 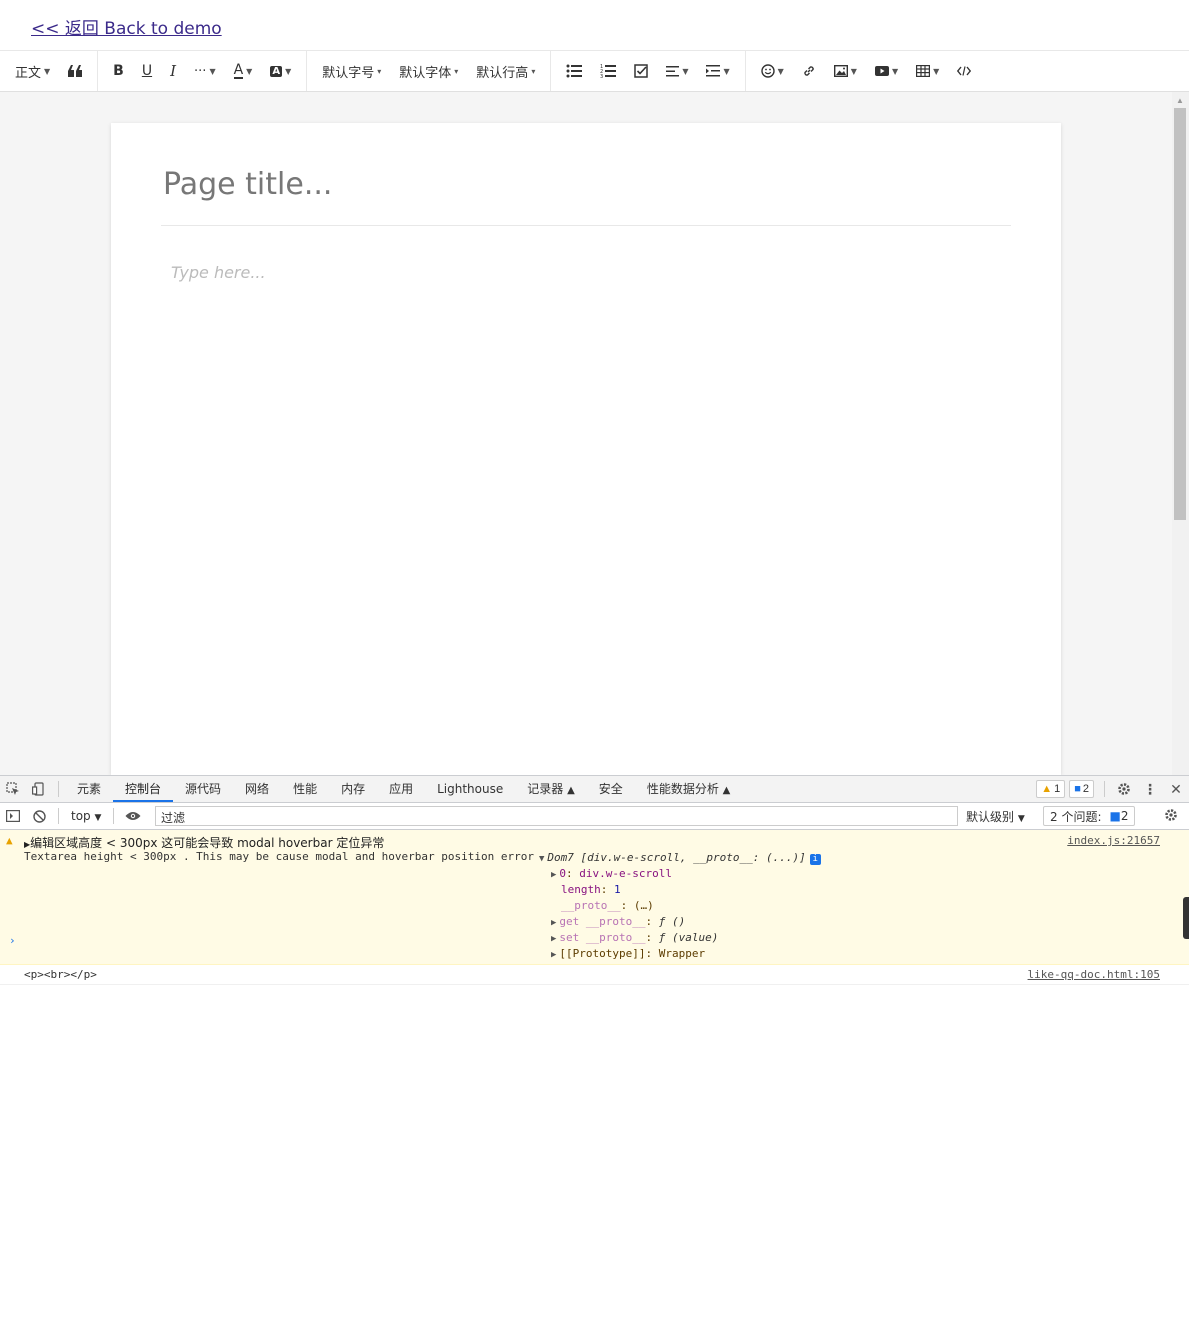 What do you see at coordinates (626, 873) in the screenshot?
I see `object-value: div.w-e-scroll` at bounding box center [626, 873].